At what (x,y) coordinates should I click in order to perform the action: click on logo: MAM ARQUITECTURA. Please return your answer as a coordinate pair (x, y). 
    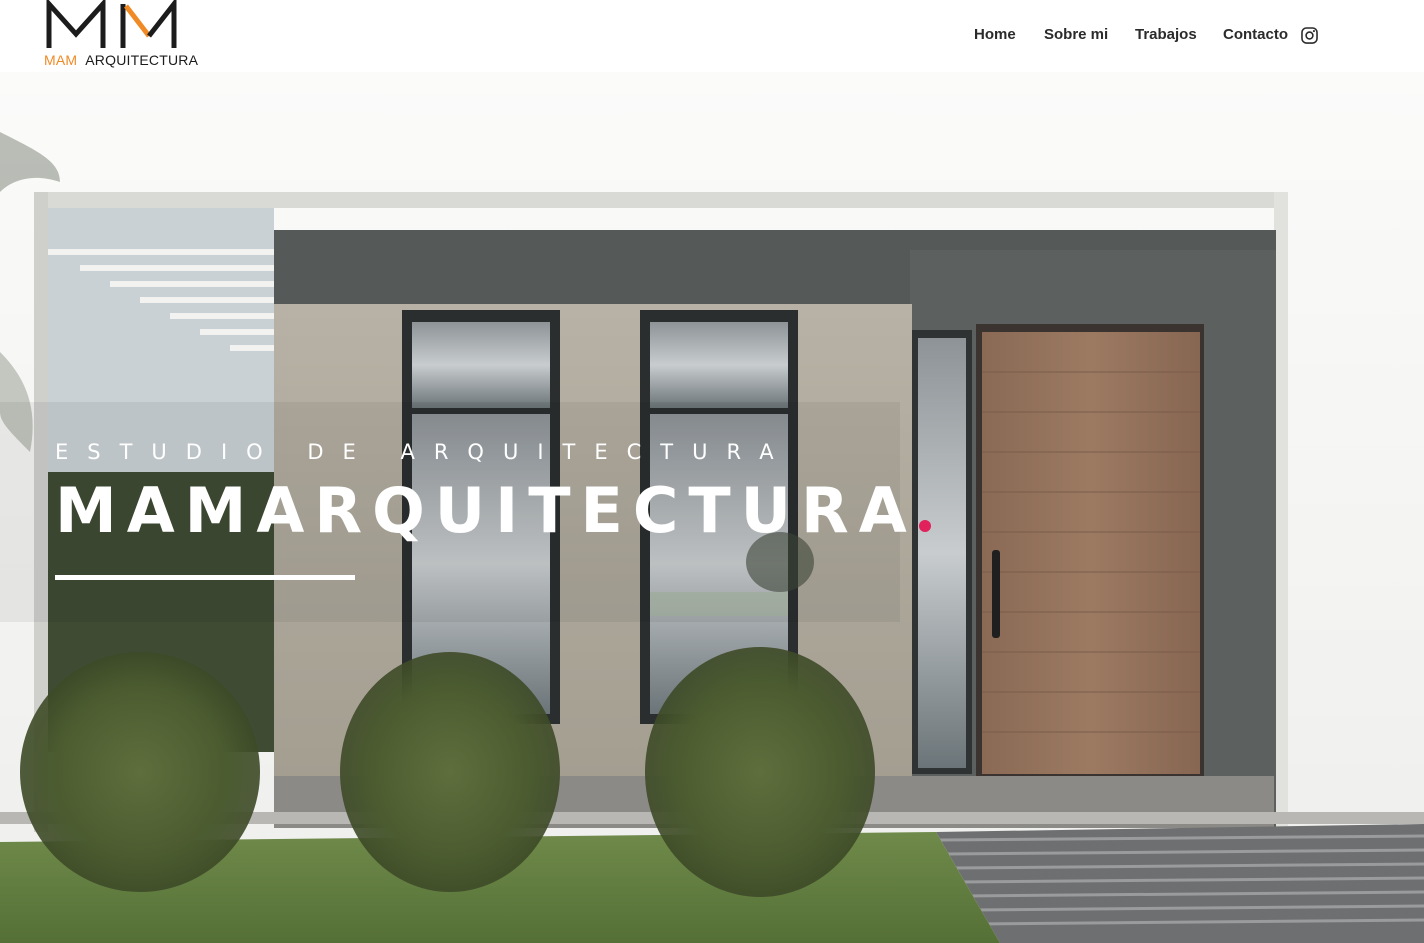
    Looking at the image, I should click on (121, 35).